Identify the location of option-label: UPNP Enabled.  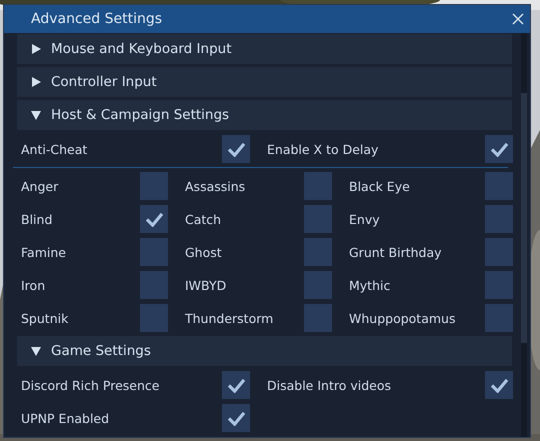
(65, 418).